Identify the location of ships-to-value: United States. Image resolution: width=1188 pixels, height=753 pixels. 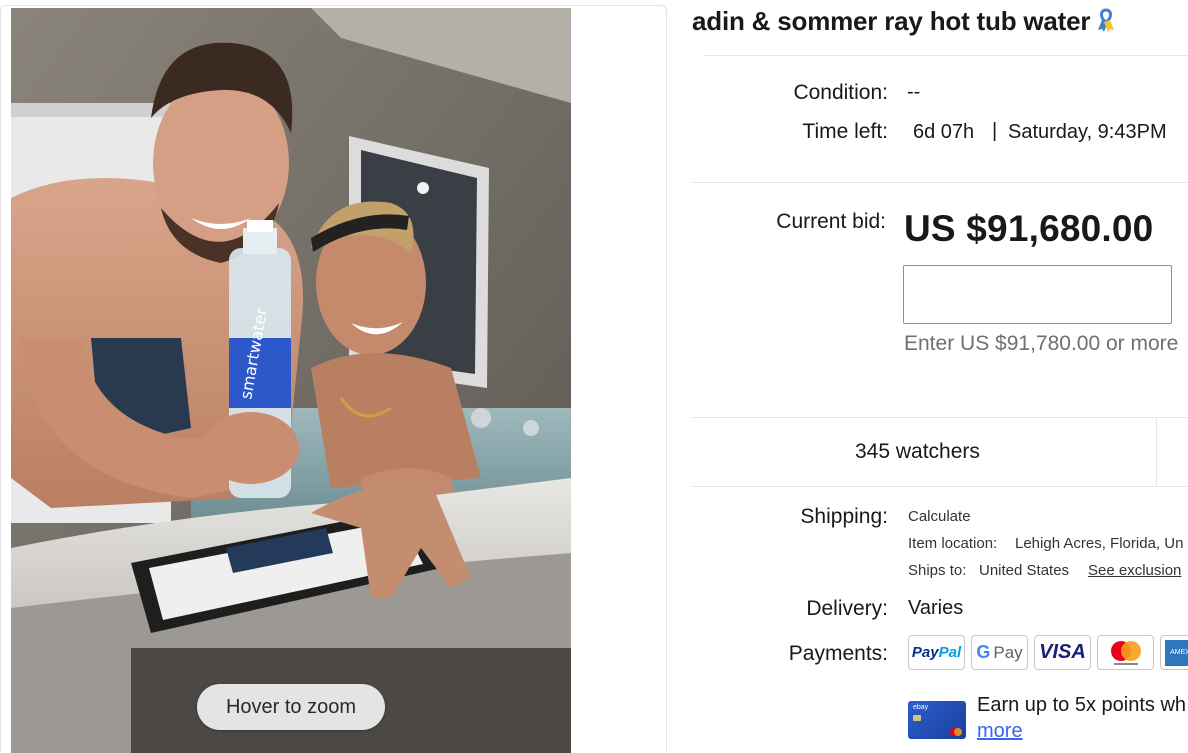
(1024, 570).